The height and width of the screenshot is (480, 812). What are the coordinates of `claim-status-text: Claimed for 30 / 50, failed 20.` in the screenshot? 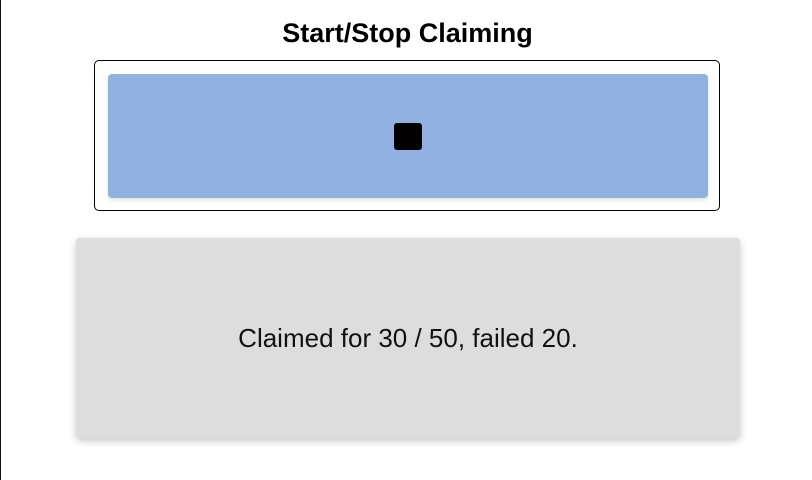 It's located at (408, 338).